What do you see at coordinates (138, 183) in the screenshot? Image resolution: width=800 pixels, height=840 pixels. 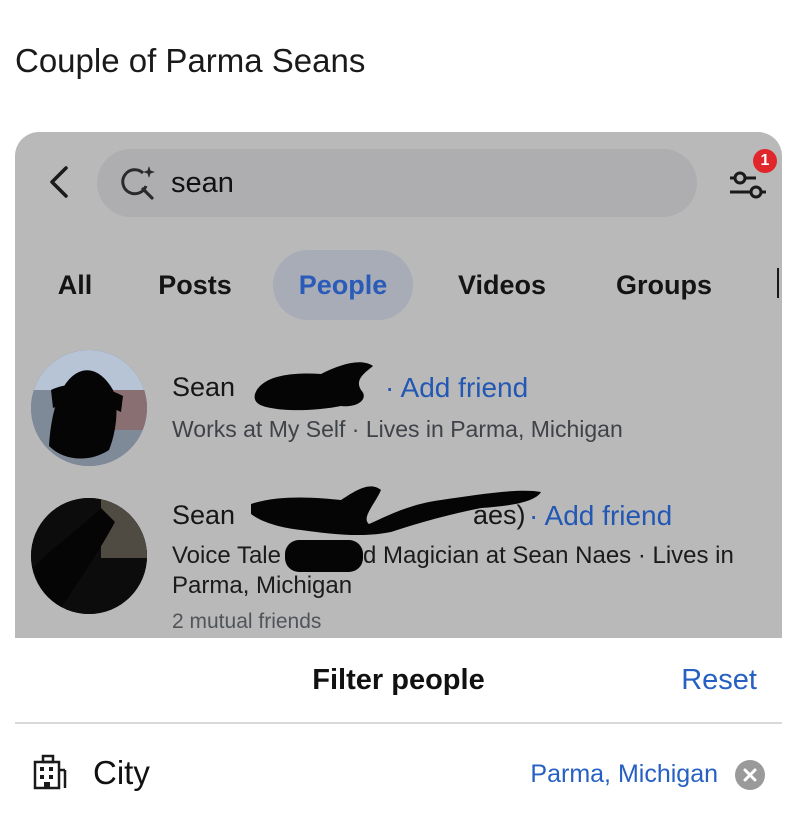 I see `search-sparkle-icon` at bounding box center [138, 183].